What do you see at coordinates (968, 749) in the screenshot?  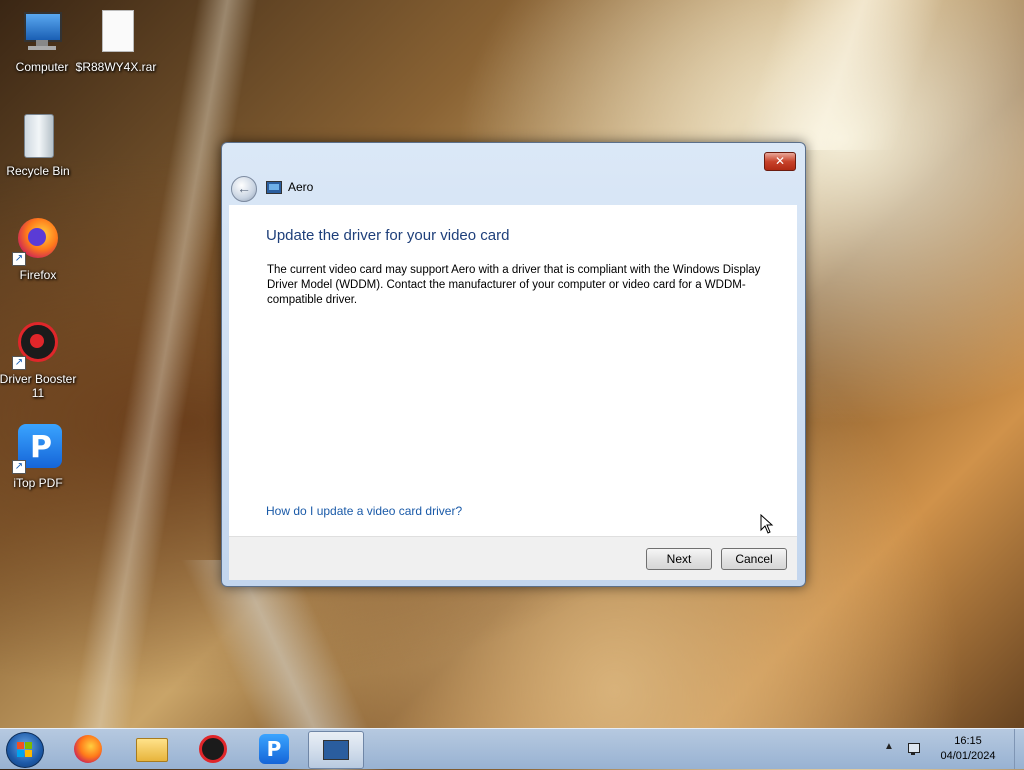 I see `tray-clock: 16:15 04/01/2024` at bounding box center [968, 749].